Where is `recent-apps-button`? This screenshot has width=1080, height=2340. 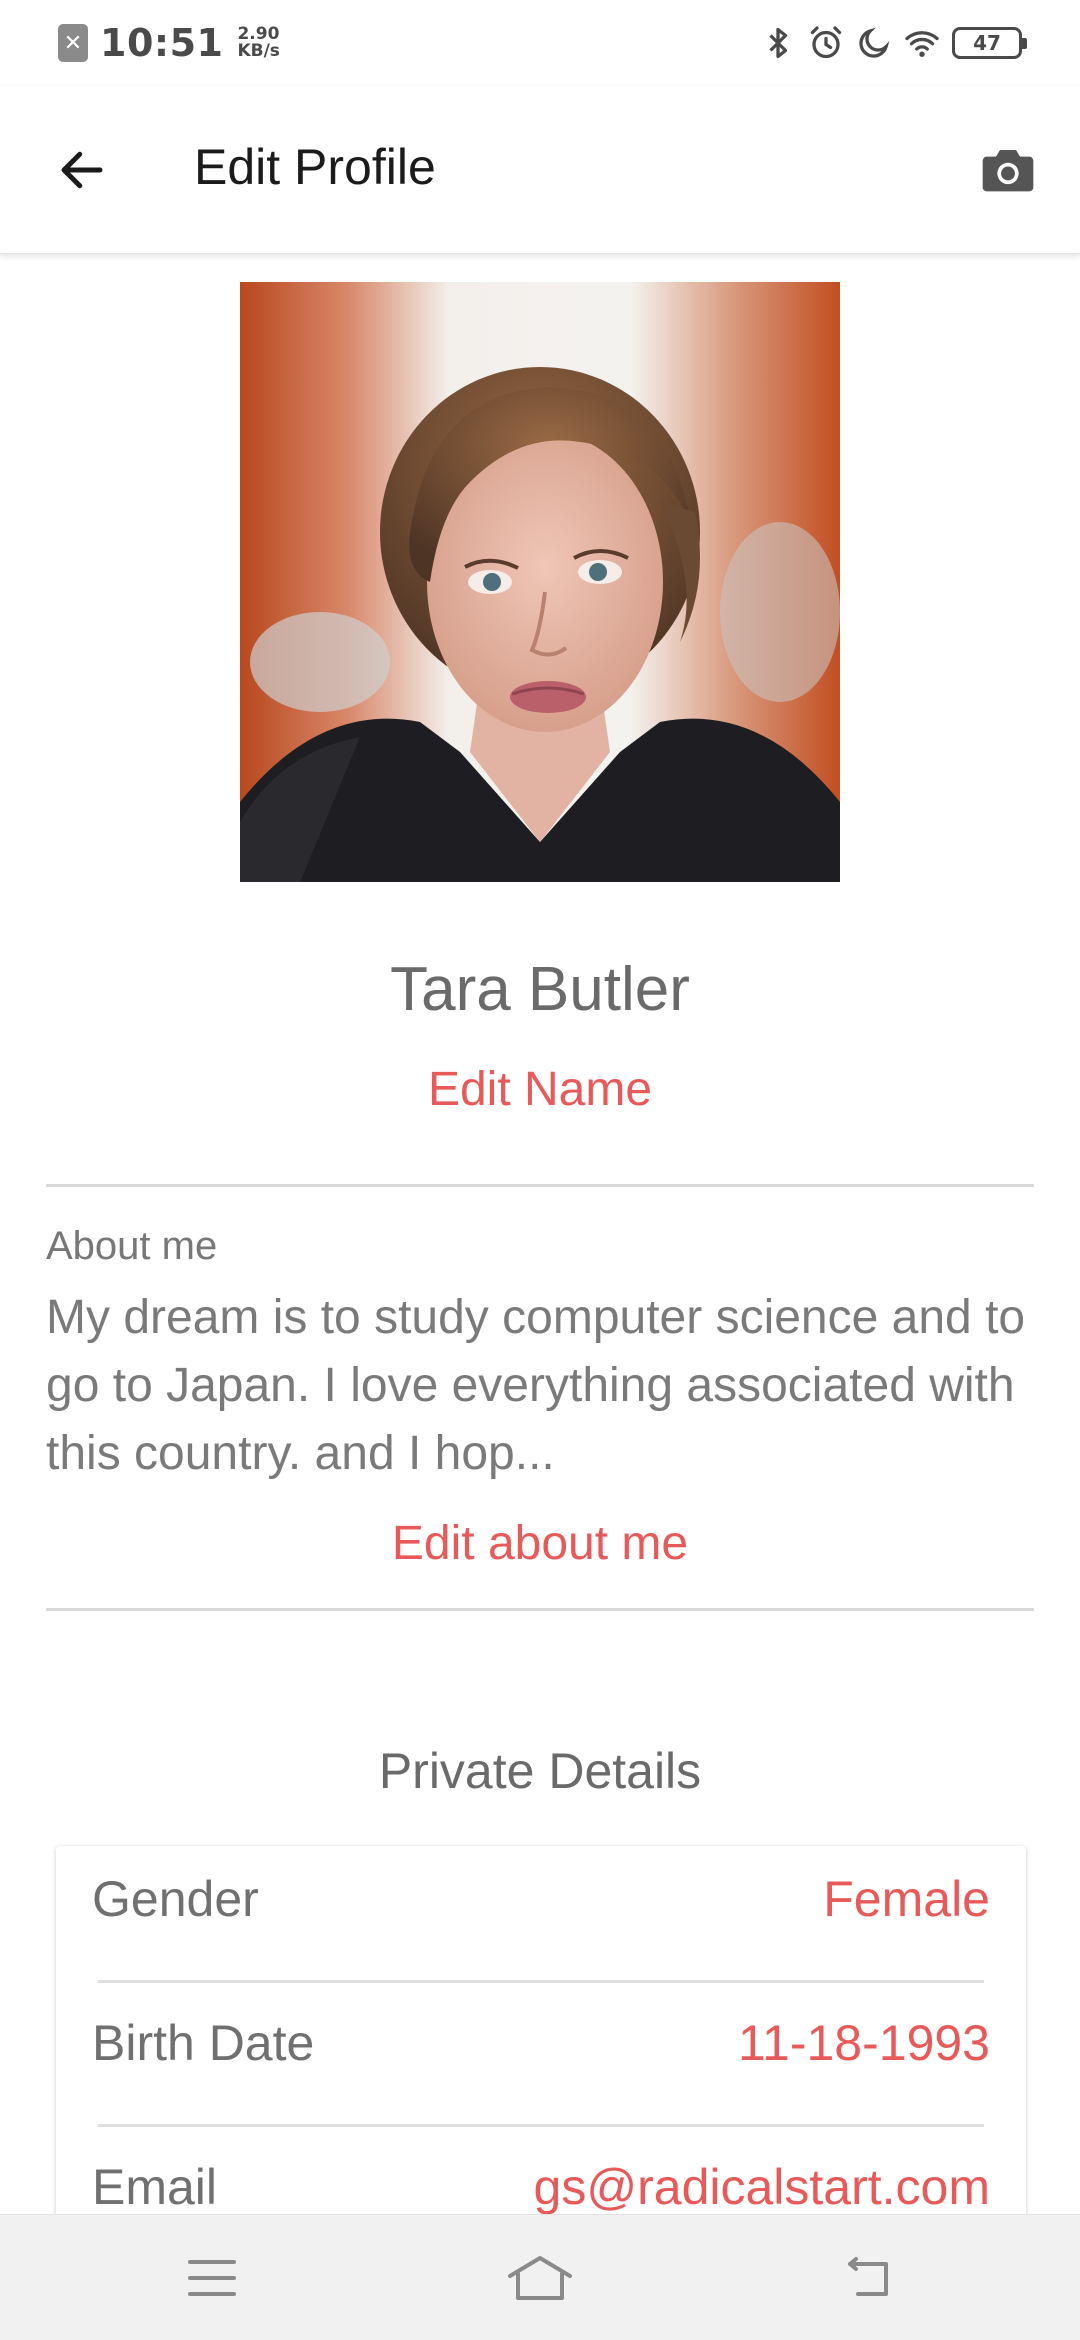
recent-apps-button is located at coordinates (212, 2278).